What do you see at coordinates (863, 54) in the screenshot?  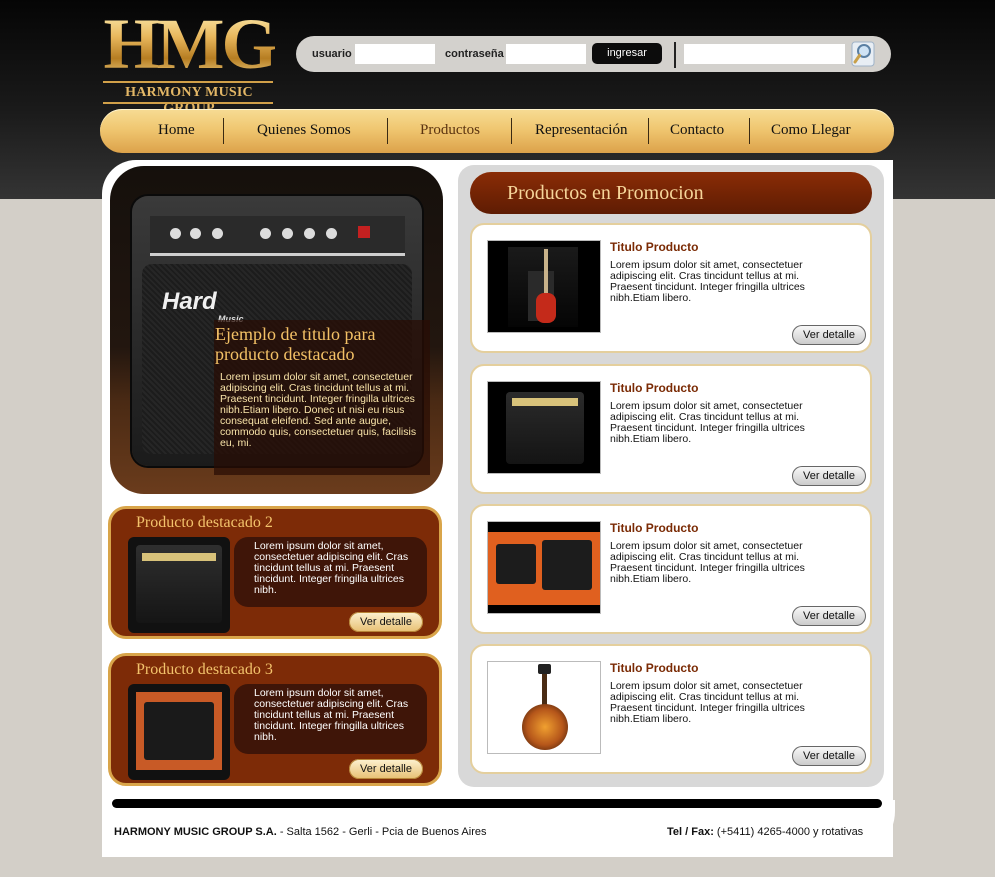 I see `magnifier-icon` at bounding box center [863, 54].